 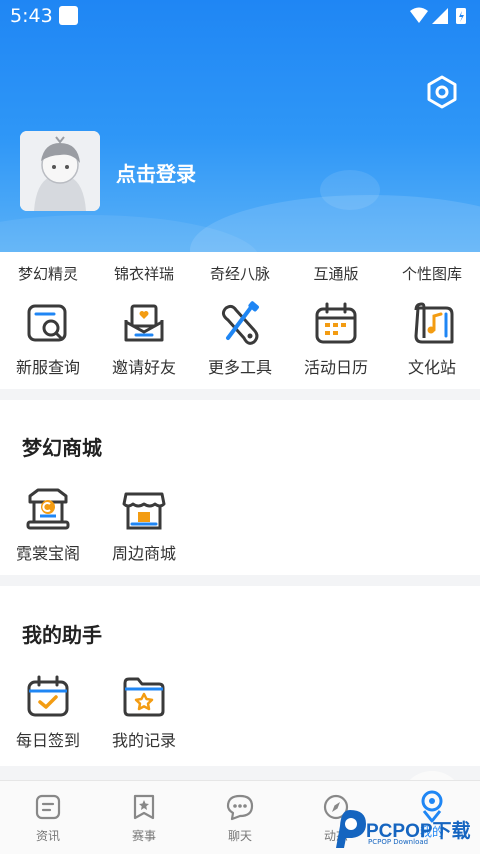 I want to click on link-gexing-tuku: 个性图库, so click(x=432, y=273).